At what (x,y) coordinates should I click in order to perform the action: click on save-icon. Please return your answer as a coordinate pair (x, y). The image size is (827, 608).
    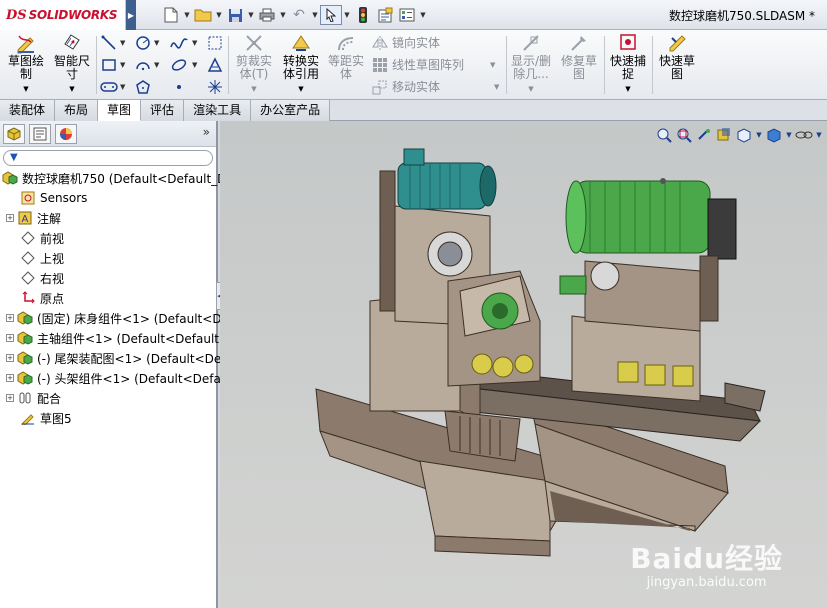
    Looking at the image, I should click on (235, 15).